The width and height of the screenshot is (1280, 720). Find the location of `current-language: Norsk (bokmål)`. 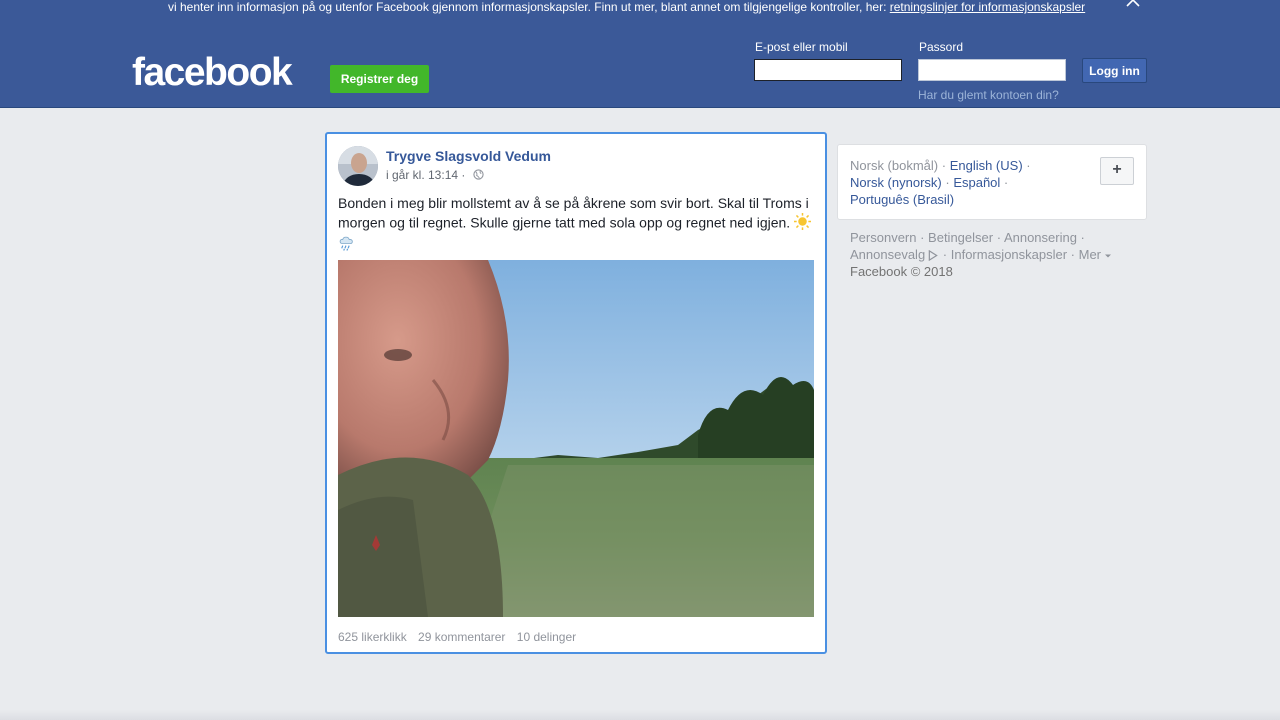

current-language: Norsk (bokmål) is located at coordinates (894, 165).